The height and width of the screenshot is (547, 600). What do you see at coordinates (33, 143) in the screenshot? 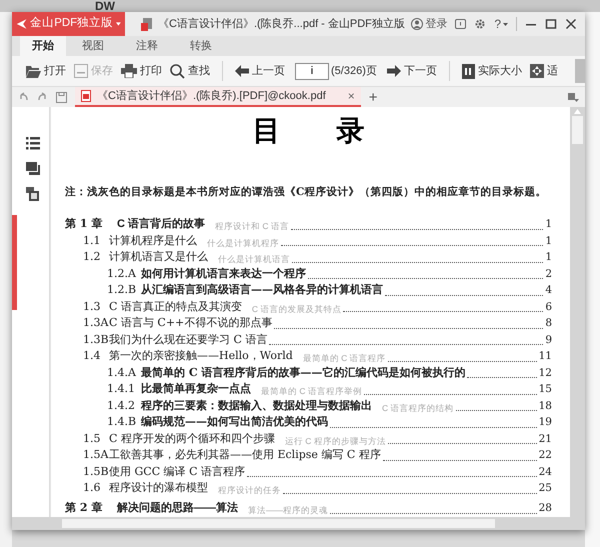
I see `list-icon` at bounding box center [33, 143].